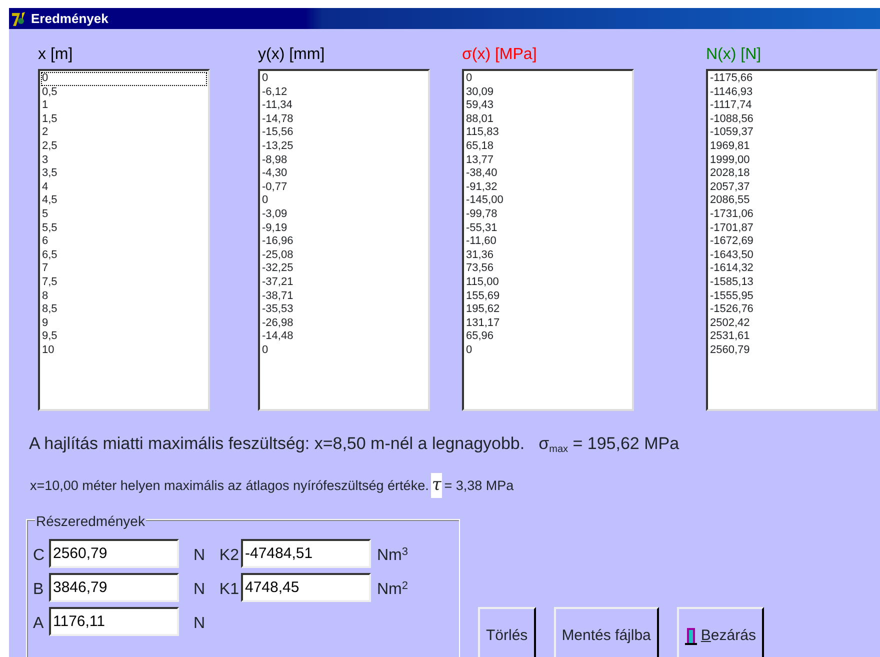  Describe the element at coordinates (344, 215) in the screenshot. I see `list-item: -3,09` at that location.